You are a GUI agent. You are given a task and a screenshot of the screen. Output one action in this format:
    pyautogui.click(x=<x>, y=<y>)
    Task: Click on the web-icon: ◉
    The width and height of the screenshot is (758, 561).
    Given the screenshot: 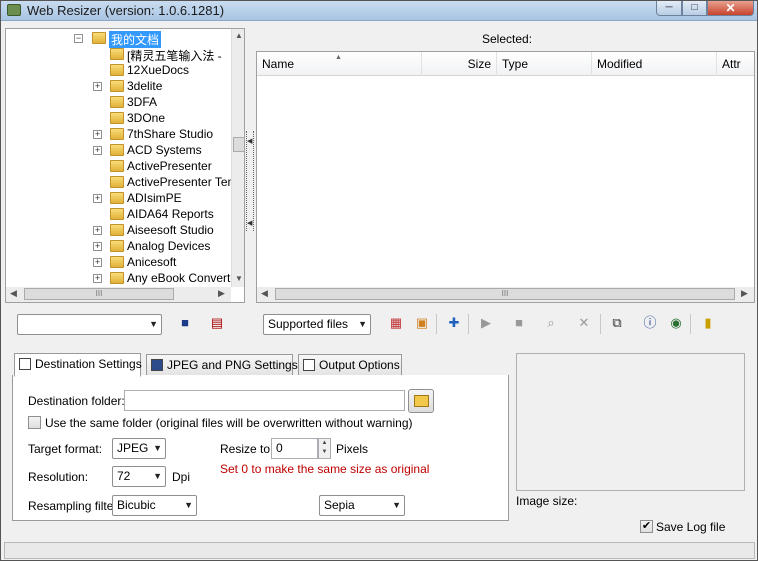 What is the action you would take?
    pyautogui.click(x=676, y=323)
    